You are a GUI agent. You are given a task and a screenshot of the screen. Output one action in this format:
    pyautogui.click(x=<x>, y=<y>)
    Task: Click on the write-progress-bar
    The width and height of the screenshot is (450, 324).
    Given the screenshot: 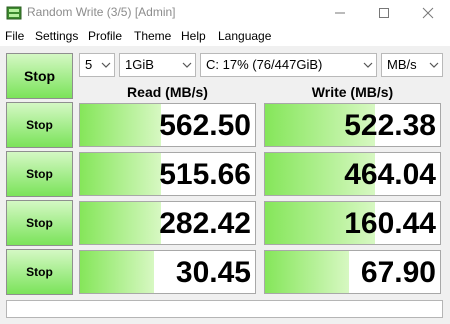 What is the action you would take?
    pyautogui.click(x=307, y=272)
    